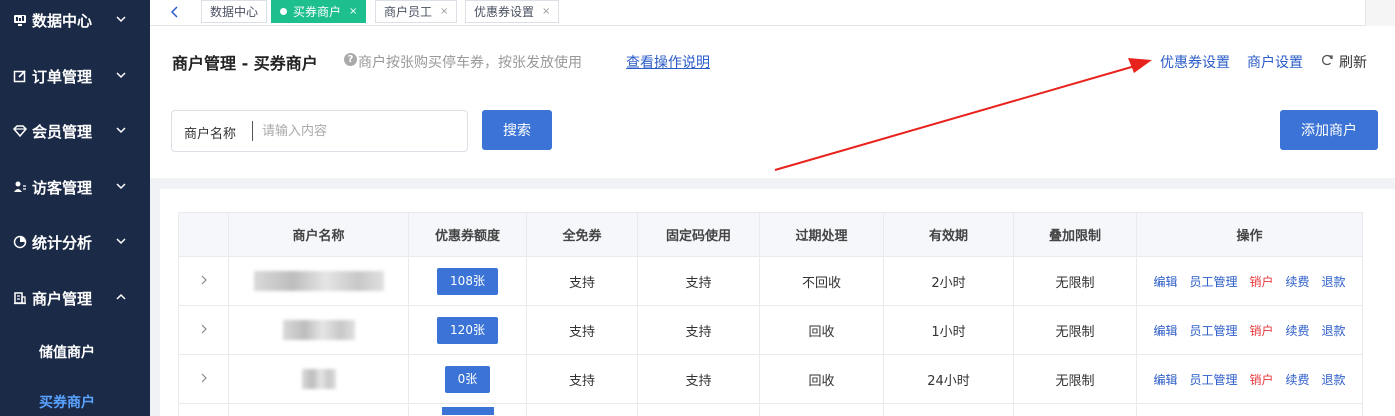 Image resolution: width=1395 pixels, height=416 pixels. I want to click on tab-scroll-right, so click(1380, 13).